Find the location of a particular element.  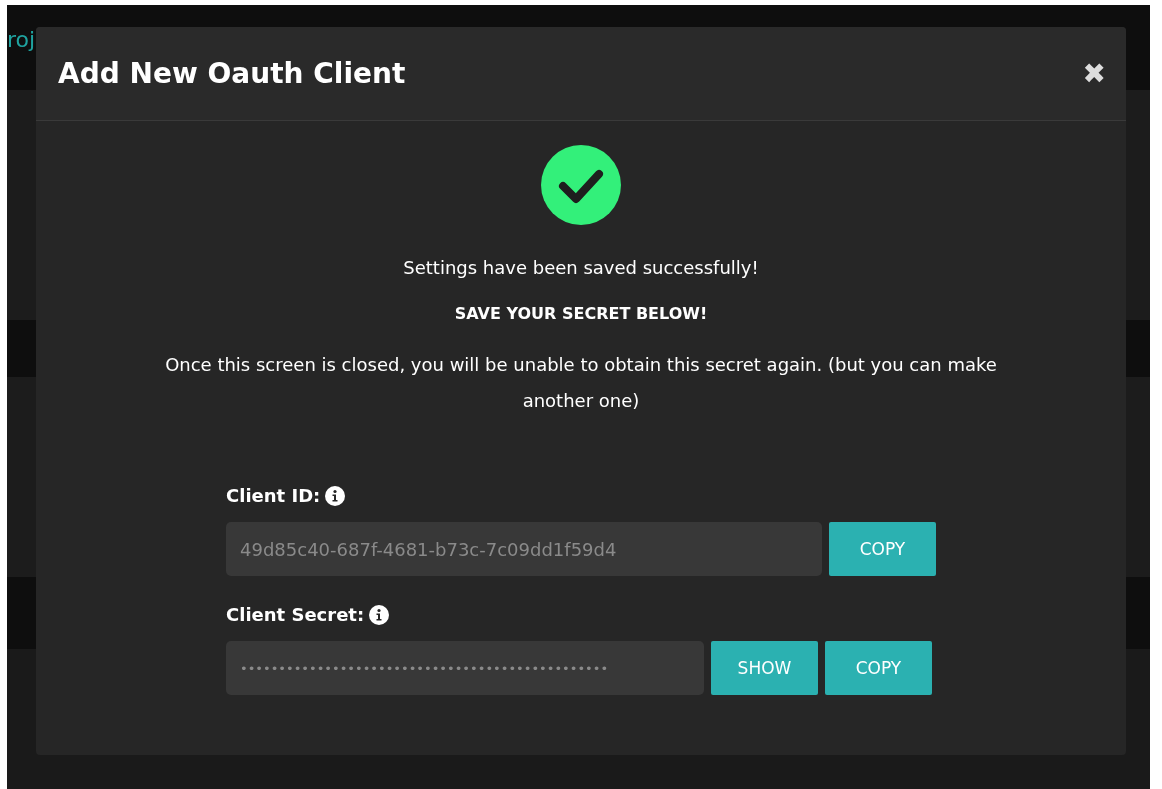

client-secret-field: •••••••••••••••••••••••••••••••••••••••••••••••• is located at coordinates (465, 668).